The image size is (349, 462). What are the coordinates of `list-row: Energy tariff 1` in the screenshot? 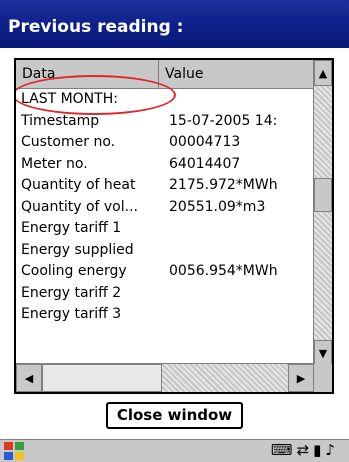 It's located at (165, 229).